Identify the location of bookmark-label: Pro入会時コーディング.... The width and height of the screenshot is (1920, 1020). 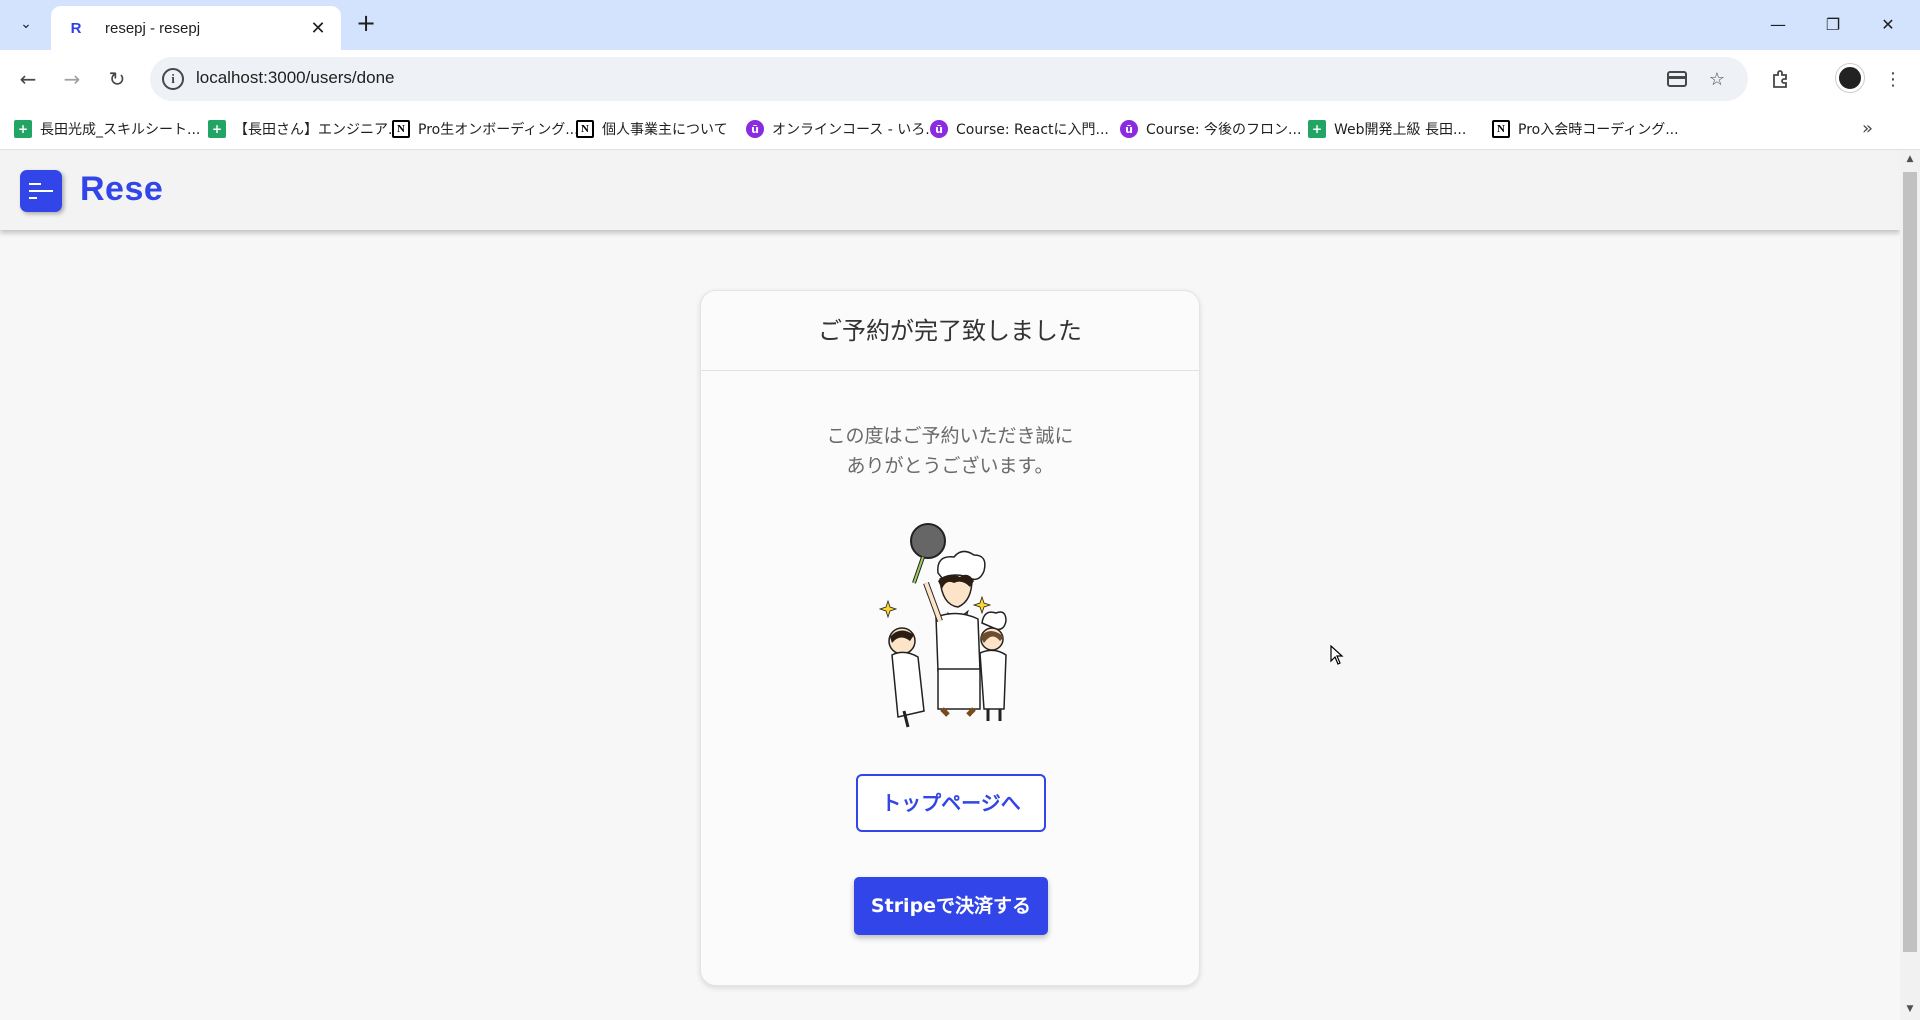
(1598, 130).